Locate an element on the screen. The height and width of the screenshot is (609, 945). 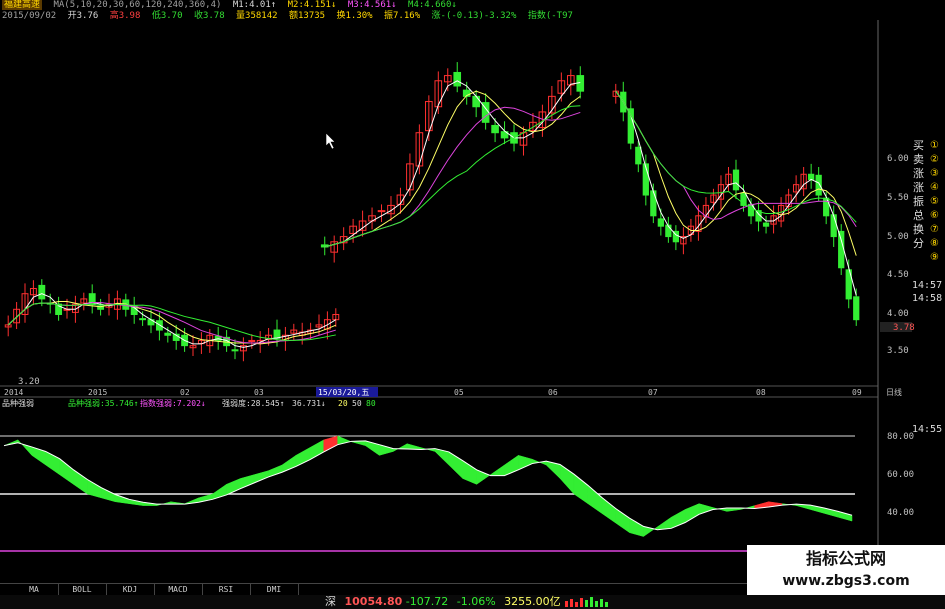
price-tick: 6.00 is located at coordinates (898, 159).